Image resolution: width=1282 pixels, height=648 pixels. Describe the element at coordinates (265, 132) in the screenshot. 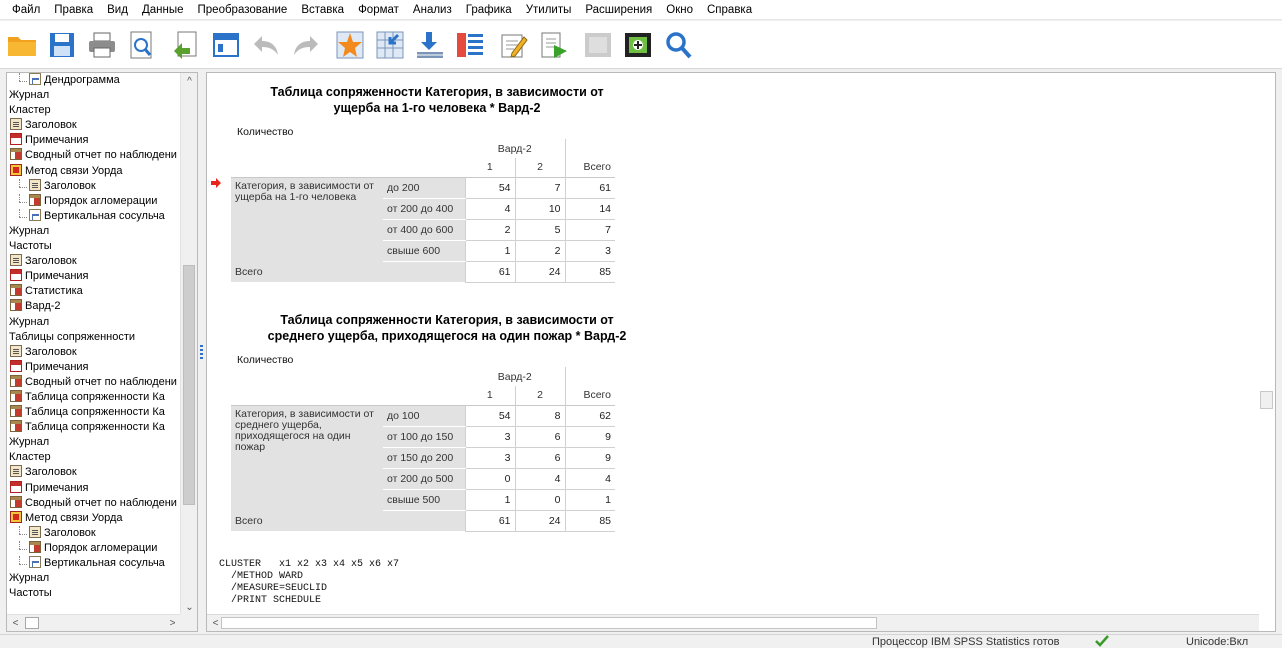

I see `table-subtitle: Количество` at that location.